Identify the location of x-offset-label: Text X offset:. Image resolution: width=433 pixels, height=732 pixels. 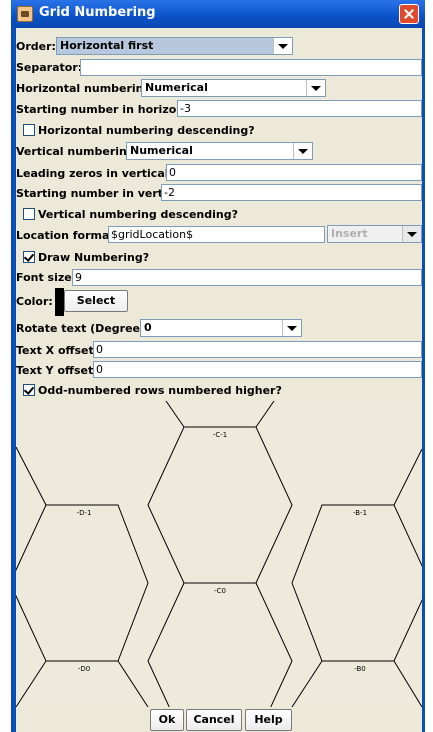
(57, 350).